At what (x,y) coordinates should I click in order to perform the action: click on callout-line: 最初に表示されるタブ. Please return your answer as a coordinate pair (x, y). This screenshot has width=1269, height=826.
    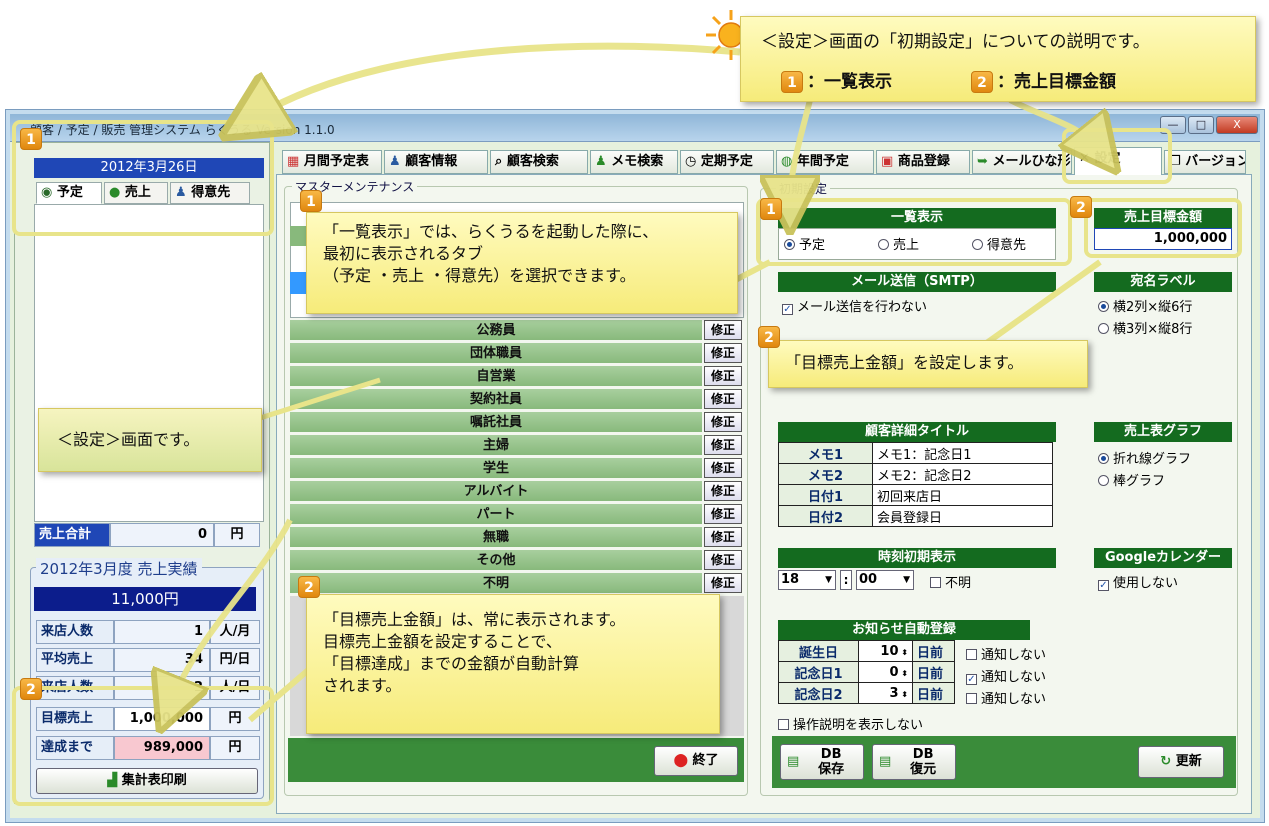
    Looking at the image, I should click on (403, 253).